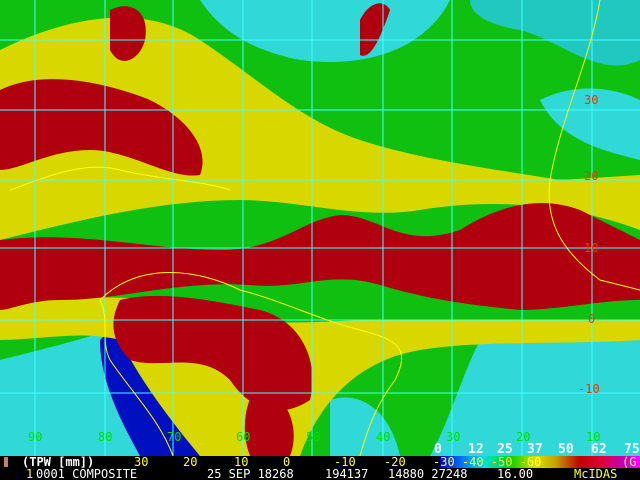  What do you see at coordinates (591, 248) in the screenshot?
I see `lat-label: 10` at bounding box center [591, 248].